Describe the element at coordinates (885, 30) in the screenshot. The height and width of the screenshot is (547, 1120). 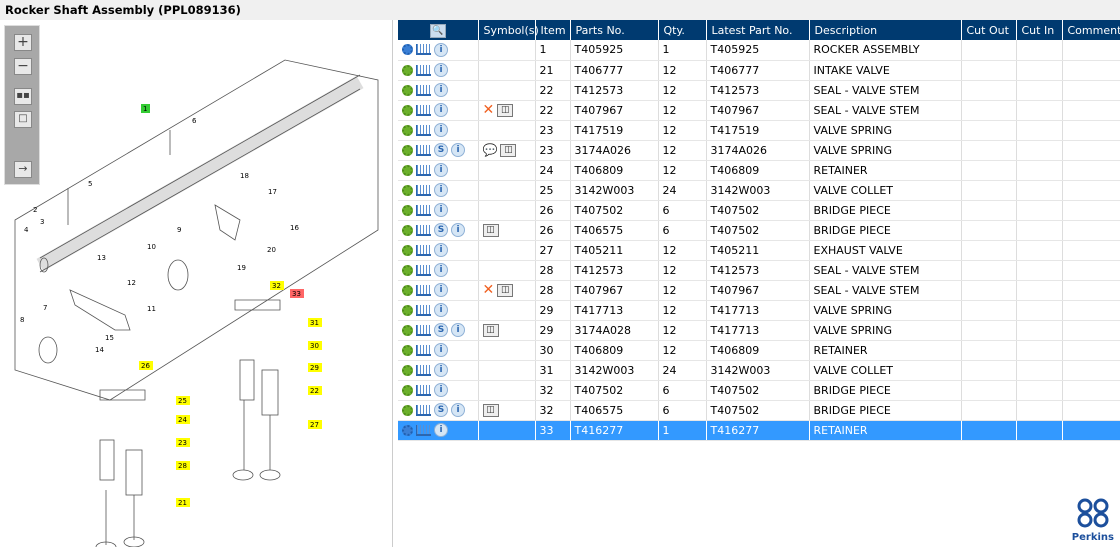
I see `column-header-description: Description` at that location.